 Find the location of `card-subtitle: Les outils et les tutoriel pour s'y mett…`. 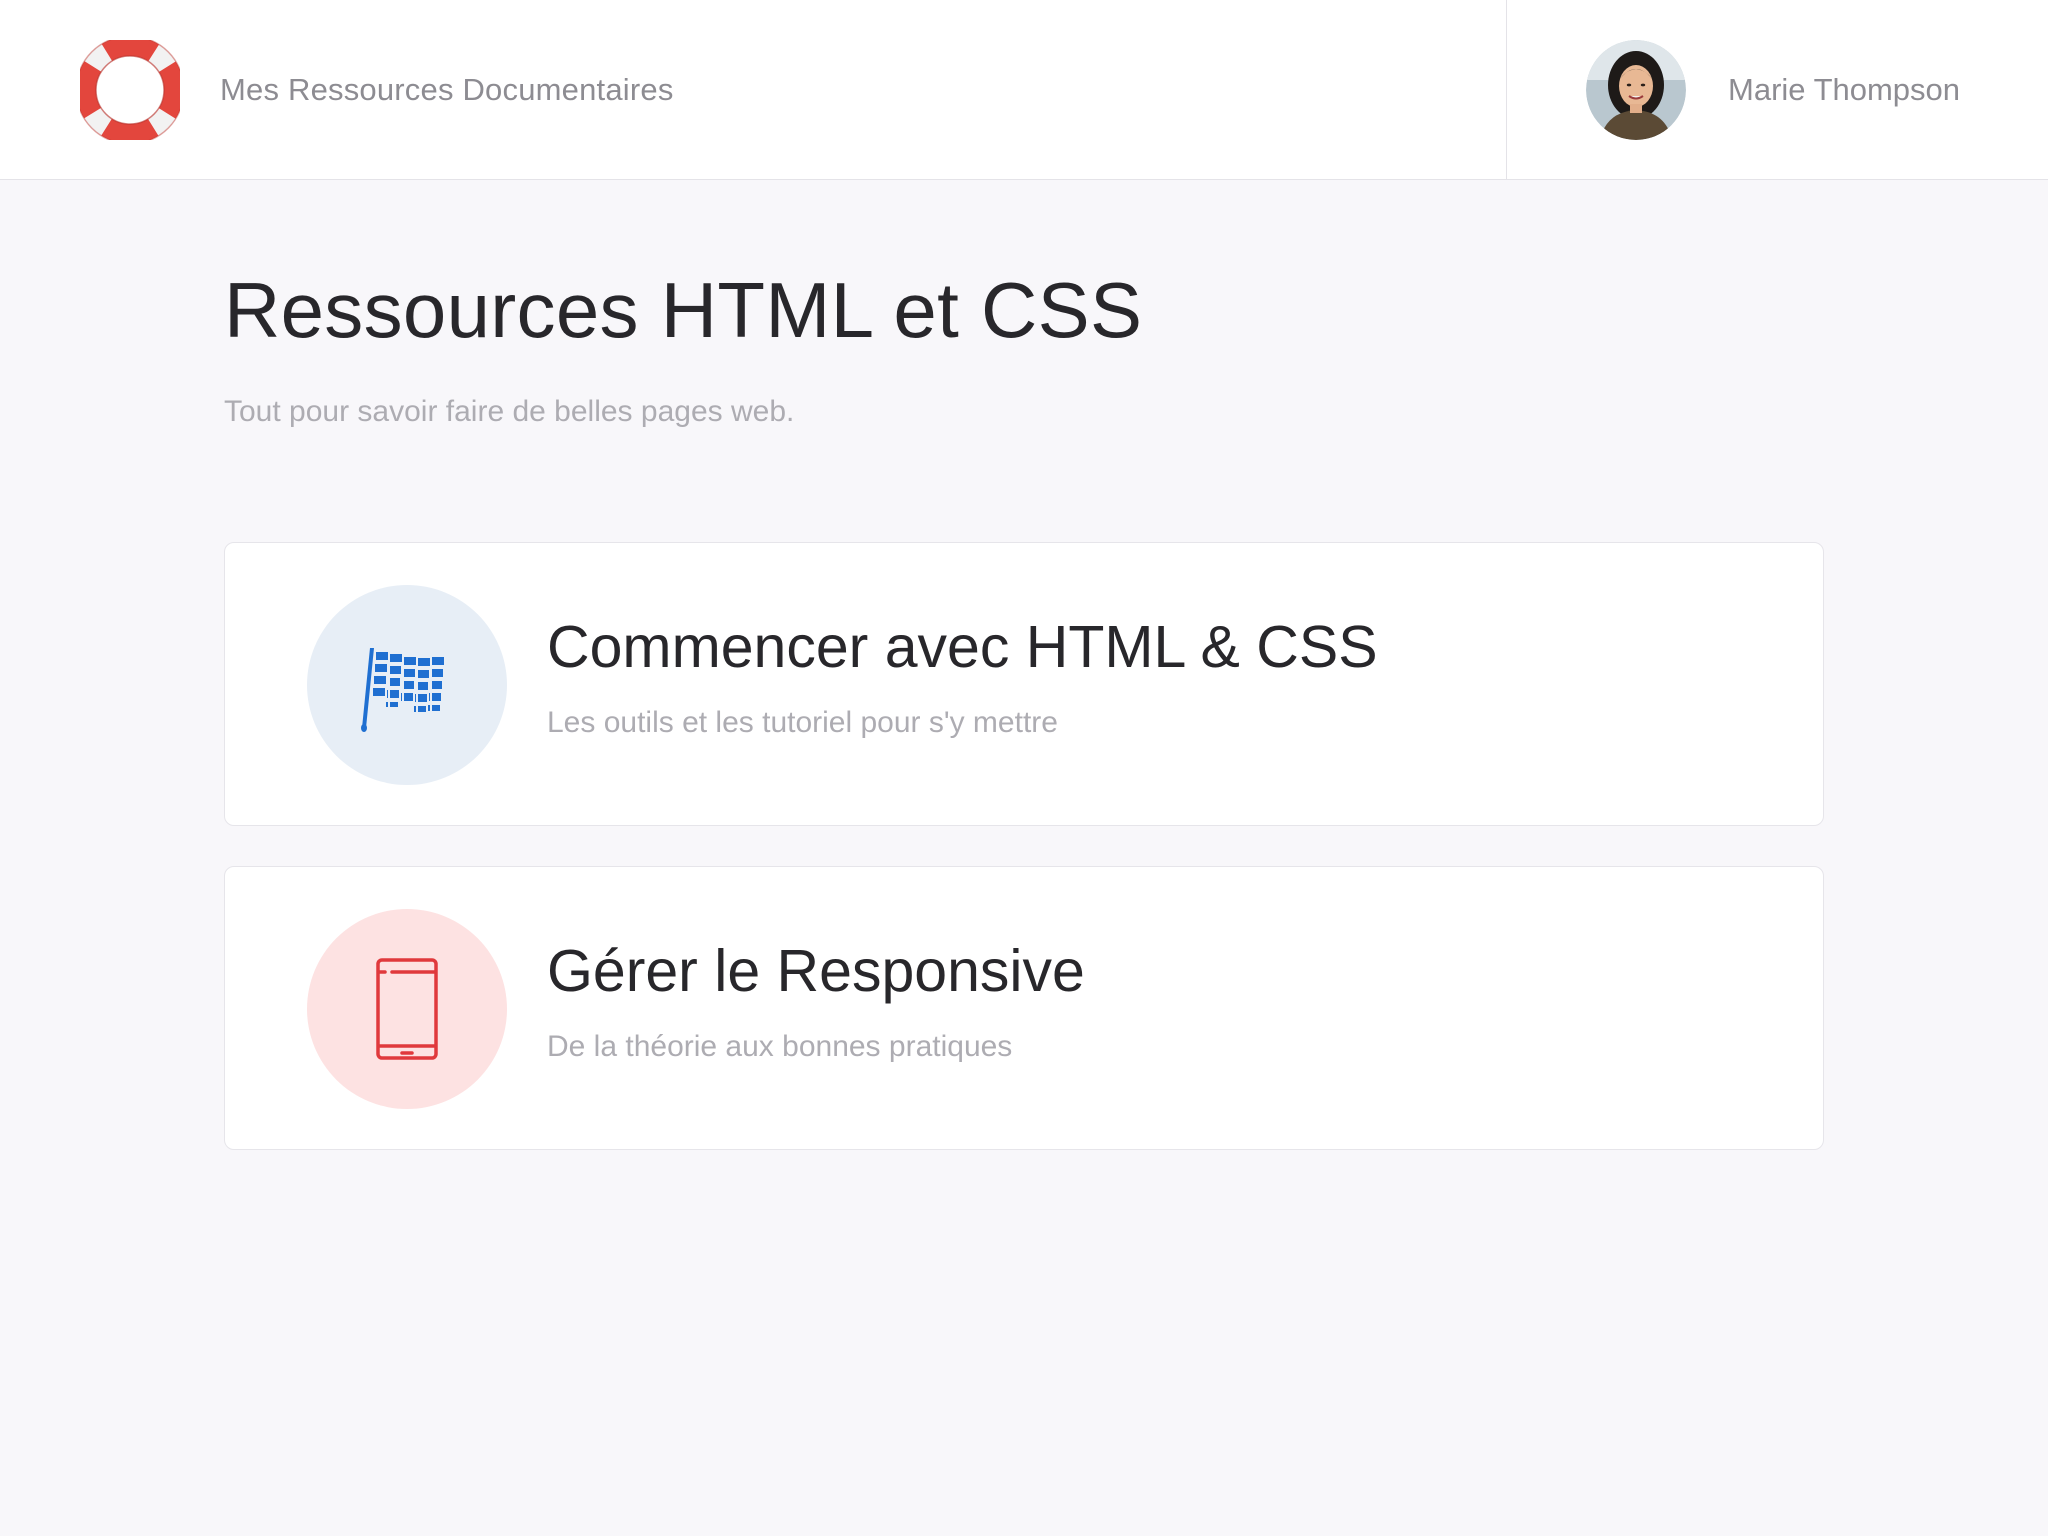

card-subtitle: Les outils et les tutoriel pour s'y mett… is located at coordinates (802, 722).